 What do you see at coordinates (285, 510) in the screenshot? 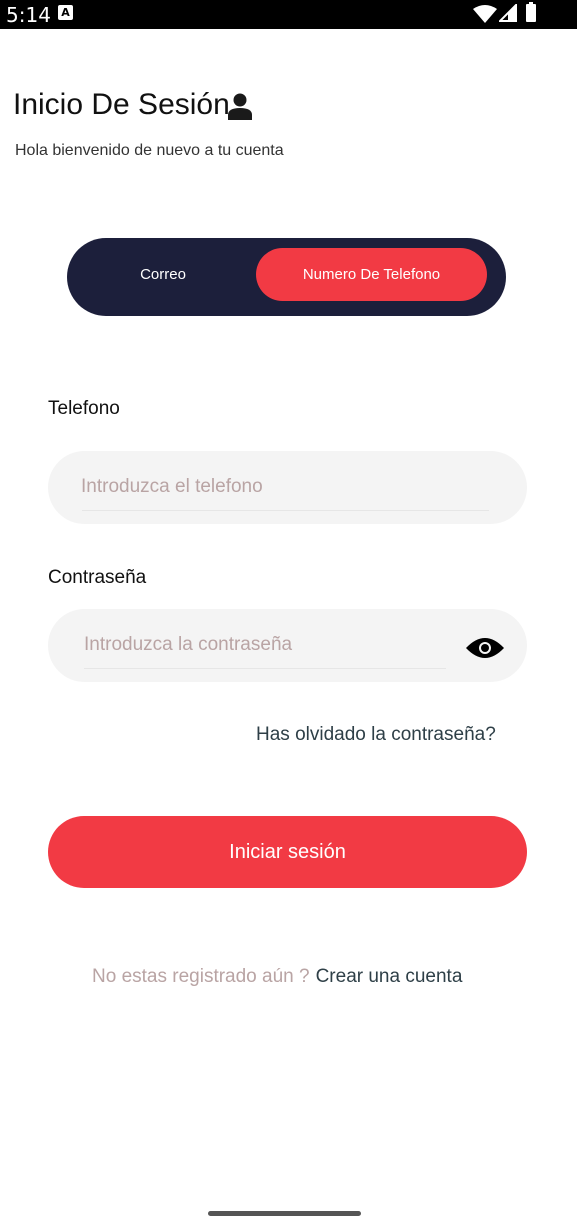
I see `phone-input-underline` at bounding box center [285, 510].